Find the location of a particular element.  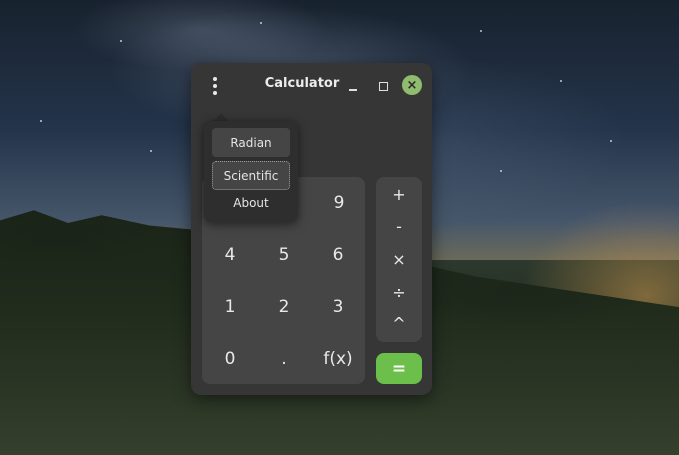

key-divide: ÷ is located at coordinates (399, 292).